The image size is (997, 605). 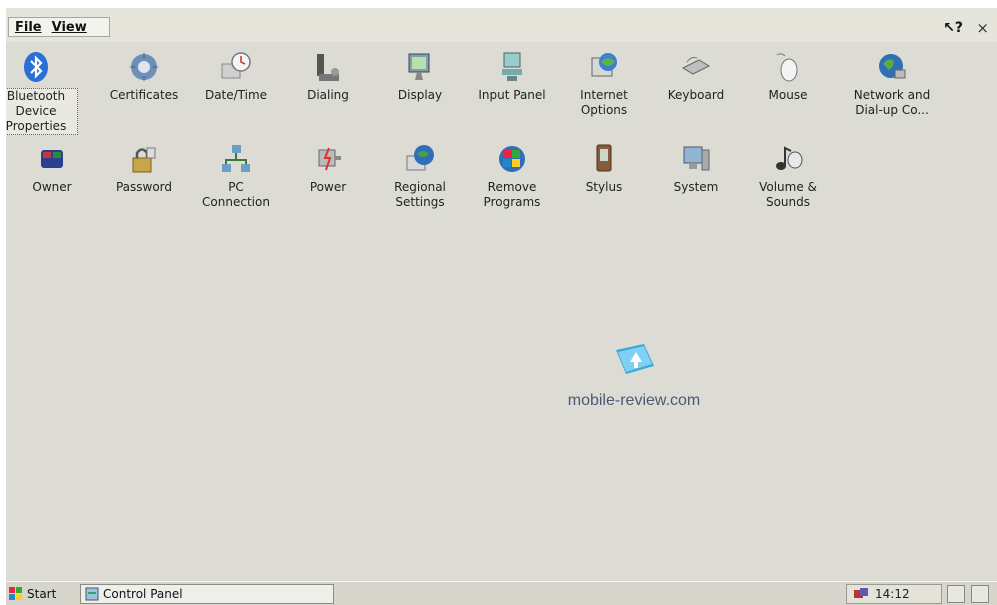 I want to click on menu-bar: File View ↖? ×, so click(x=501, y=25).